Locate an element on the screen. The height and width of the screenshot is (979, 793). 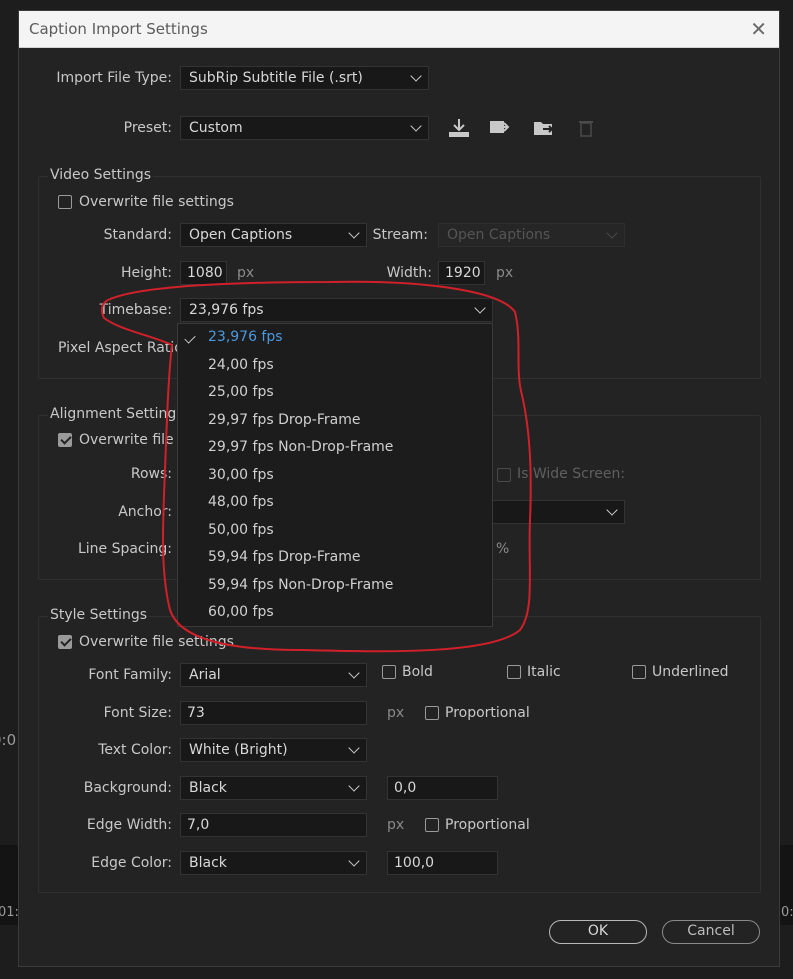
edge-color-label: Edge Color: is located at coordinates (131, 863).